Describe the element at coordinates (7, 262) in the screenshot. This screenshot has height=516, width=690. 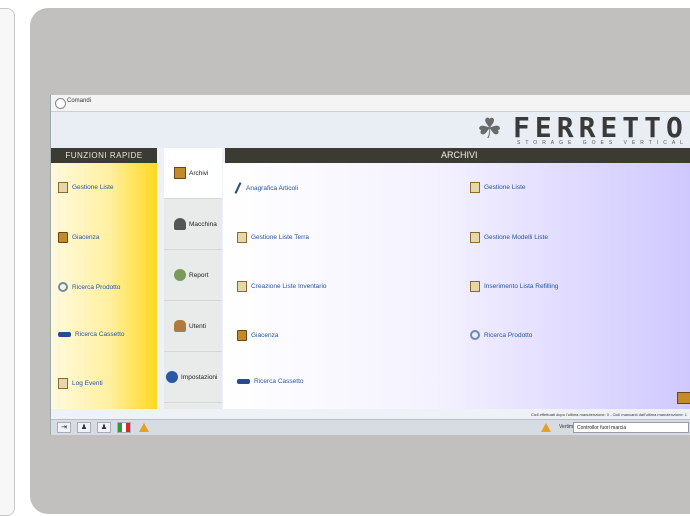
I see `left-page-edge` at that location.